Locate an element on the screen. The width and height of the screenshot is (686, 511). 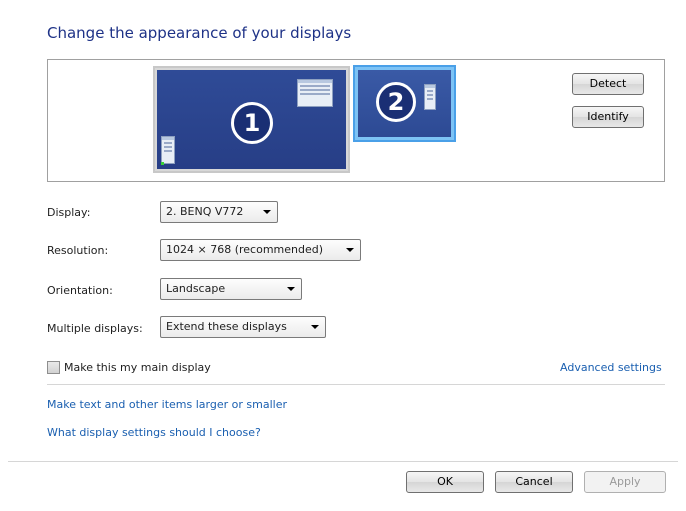
multiple-displays-select: Extend these displays is located at coordinates (243, 327).